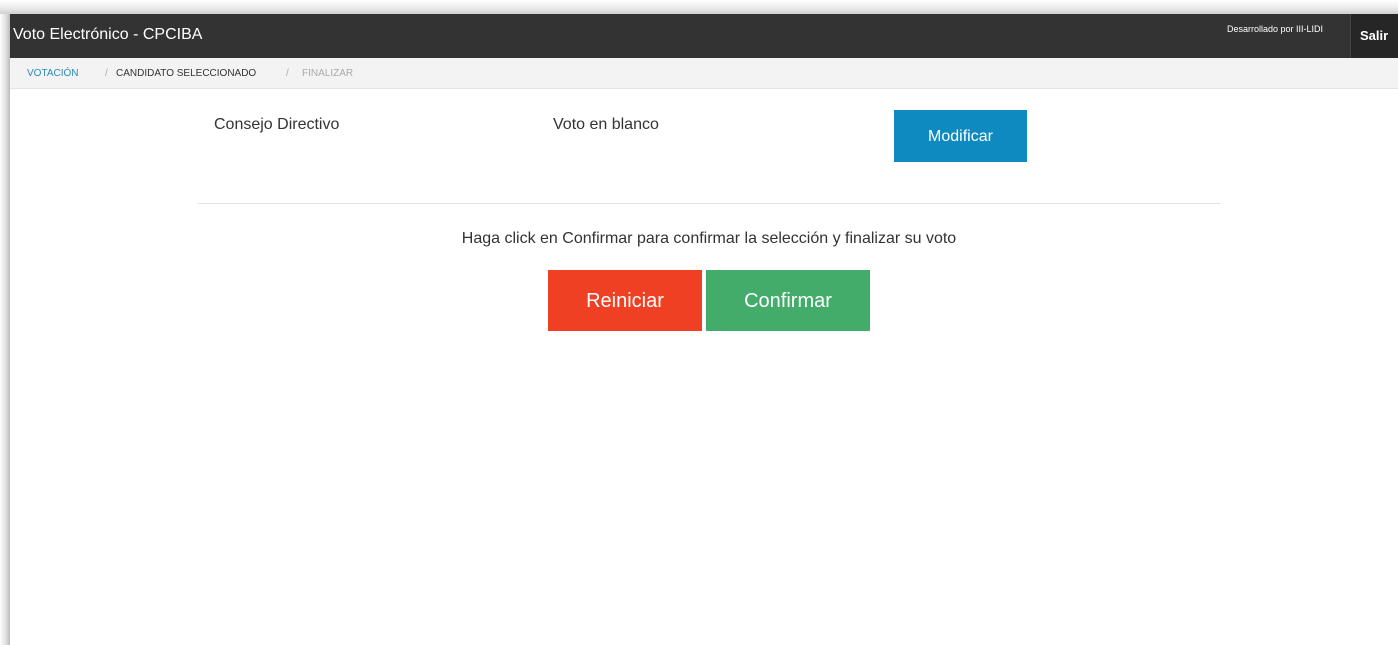 The height and width of the screenshot is (645, 1398). I want to click on breadcrumb-item-candidato-seleccionado: CANDIDATO SELECCIONADO, so click(186, 73).